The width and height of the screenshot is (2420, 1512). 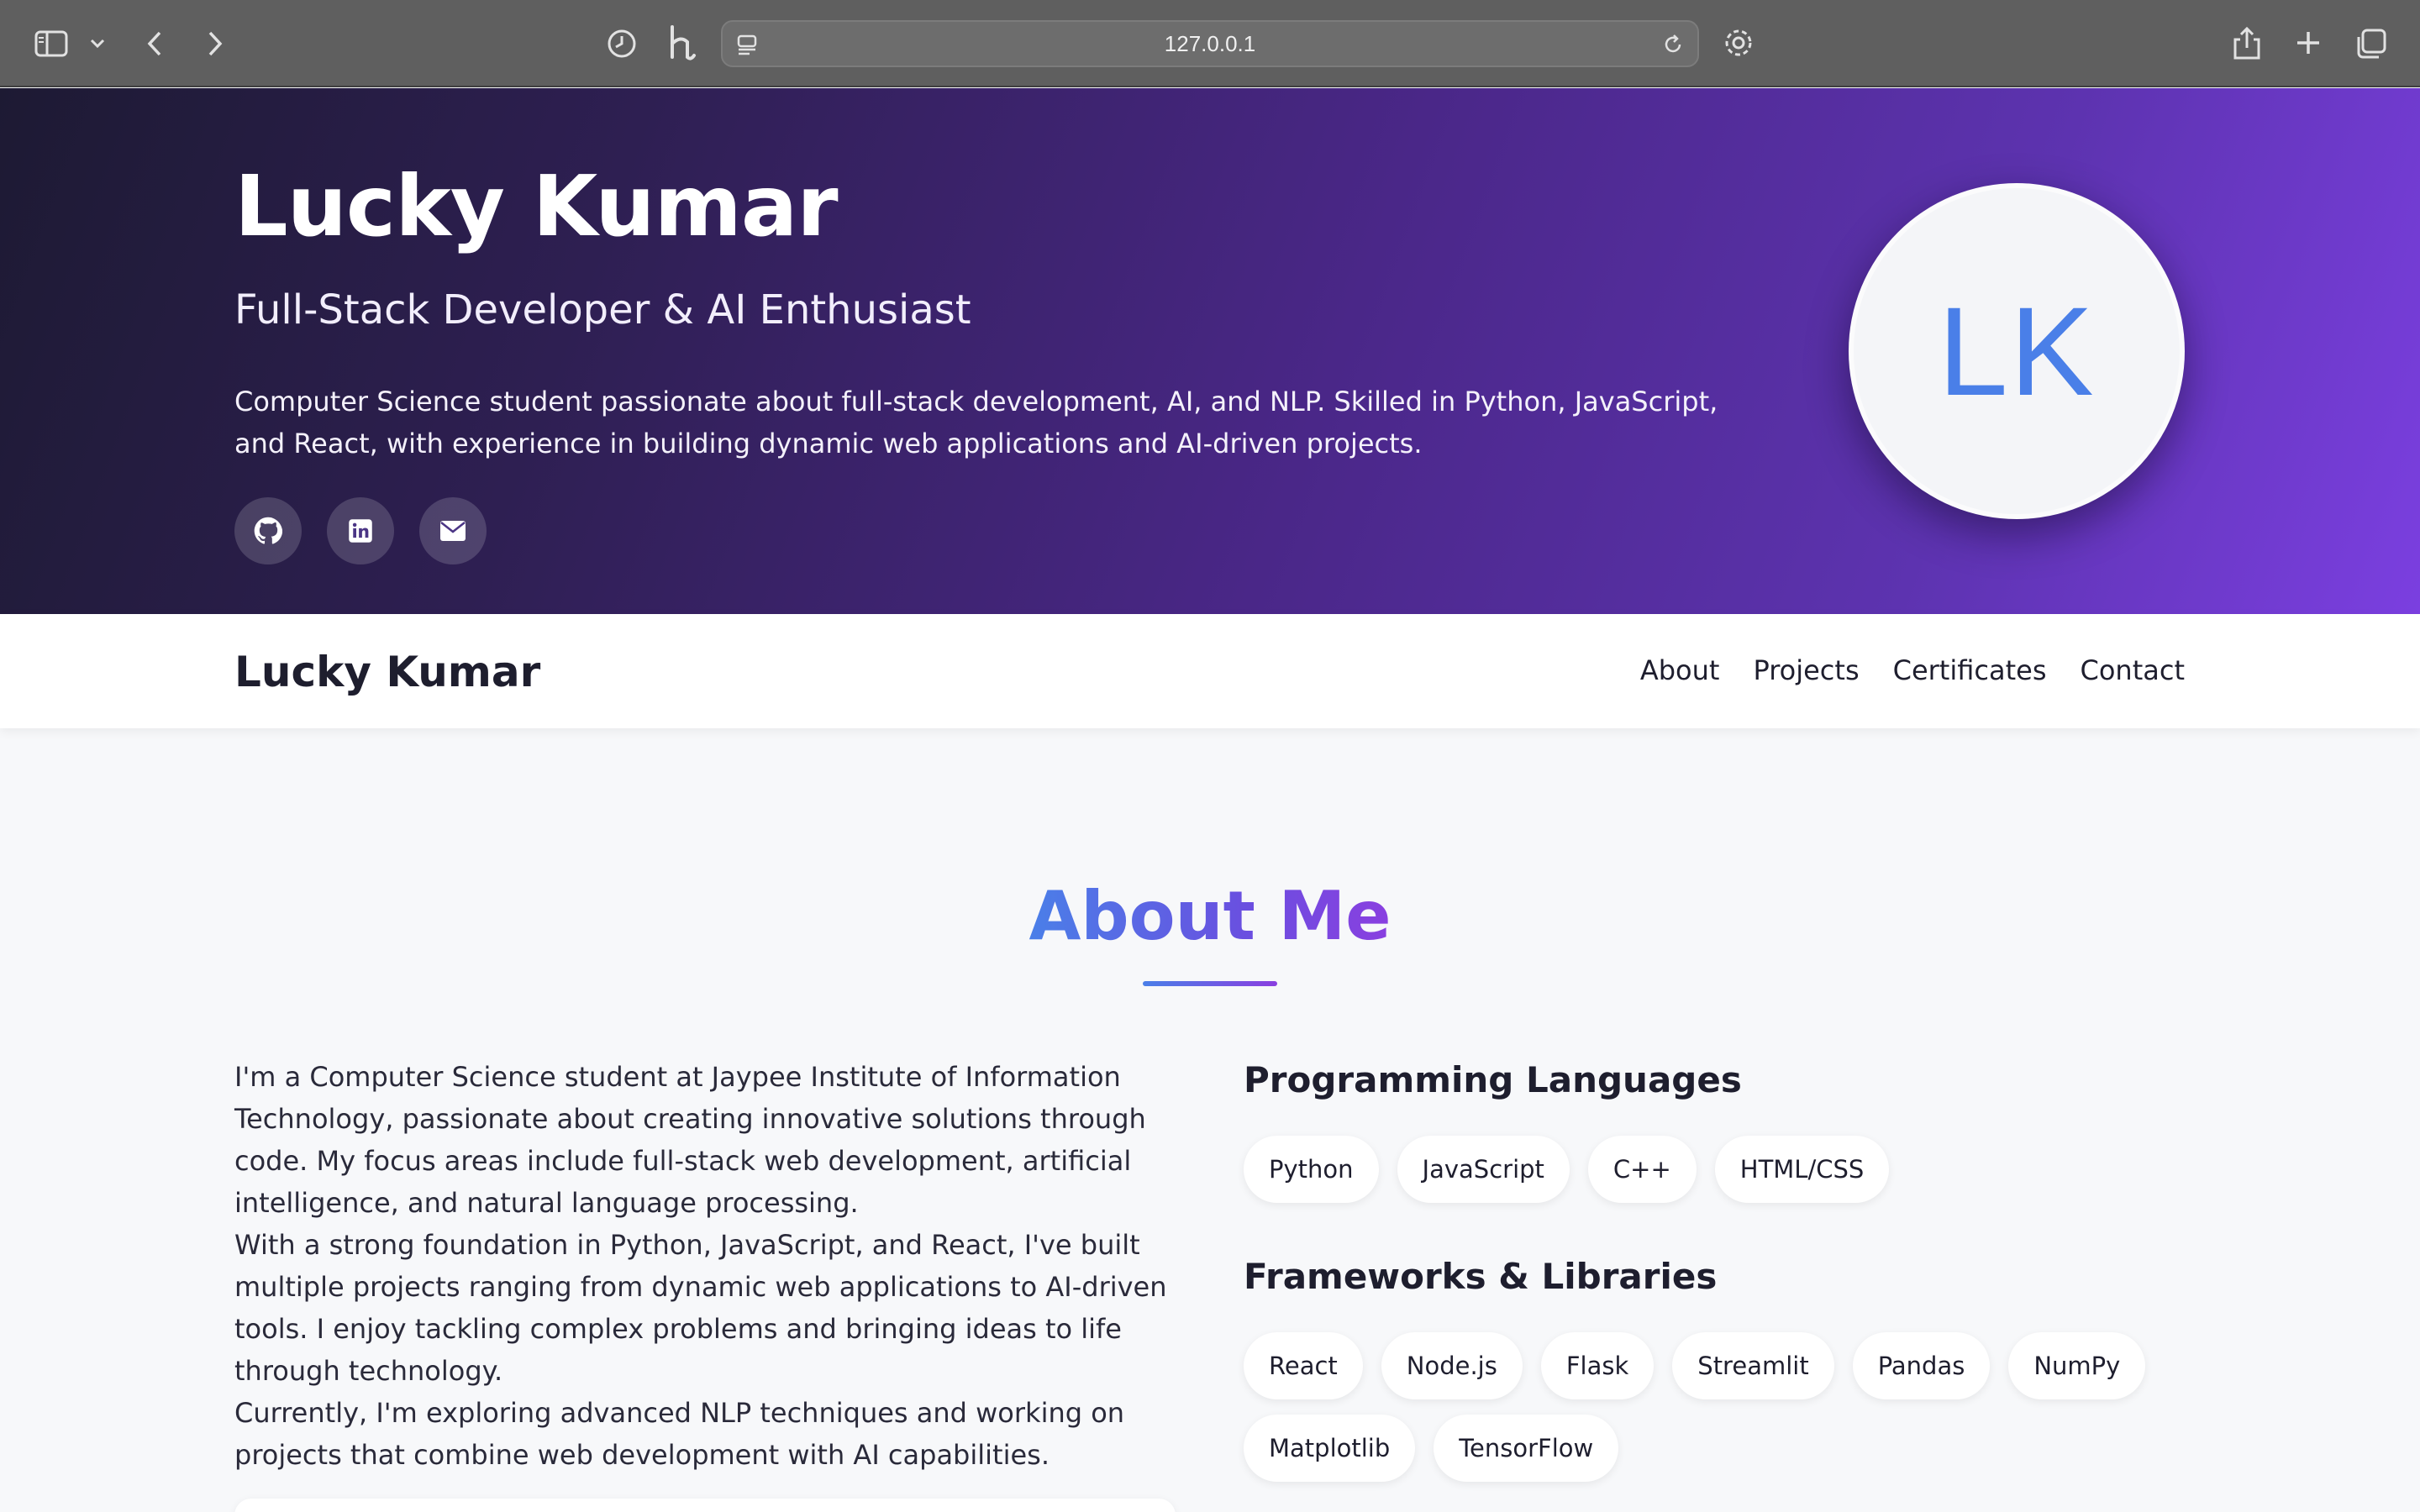 What do you see at coordinates (1680, 670) in the screenshot?
I see `nav-link-about: About` at bounding box center [1680, 670].